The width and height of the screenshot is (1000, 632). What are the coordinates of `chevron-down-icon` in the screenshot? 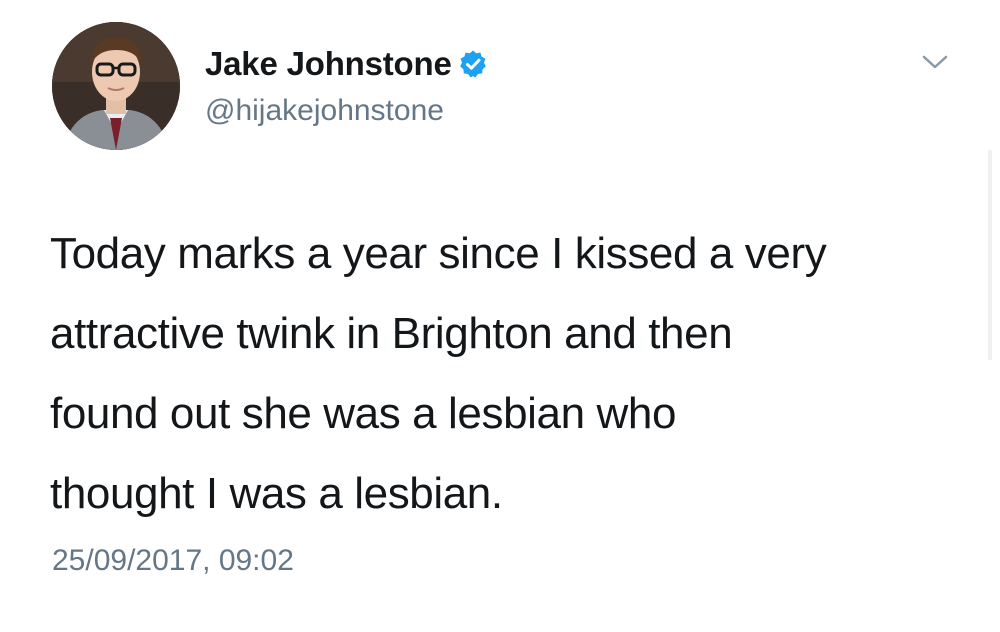 It's located at (935, 62).